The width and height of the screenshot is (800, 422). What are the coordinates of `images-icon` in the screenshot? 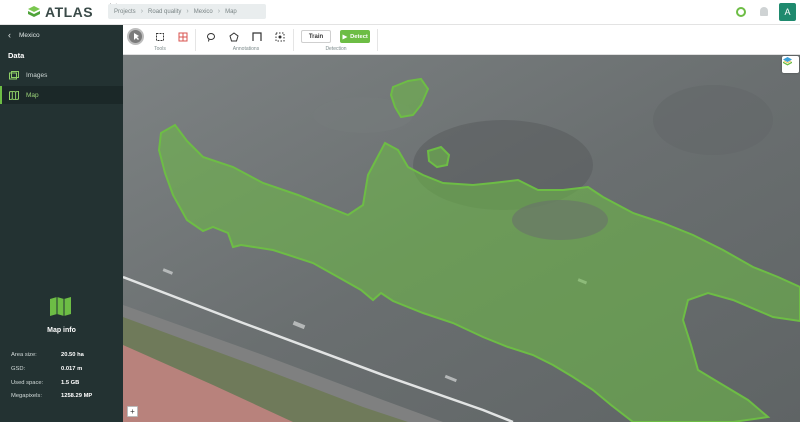 It's located at (14, 74).